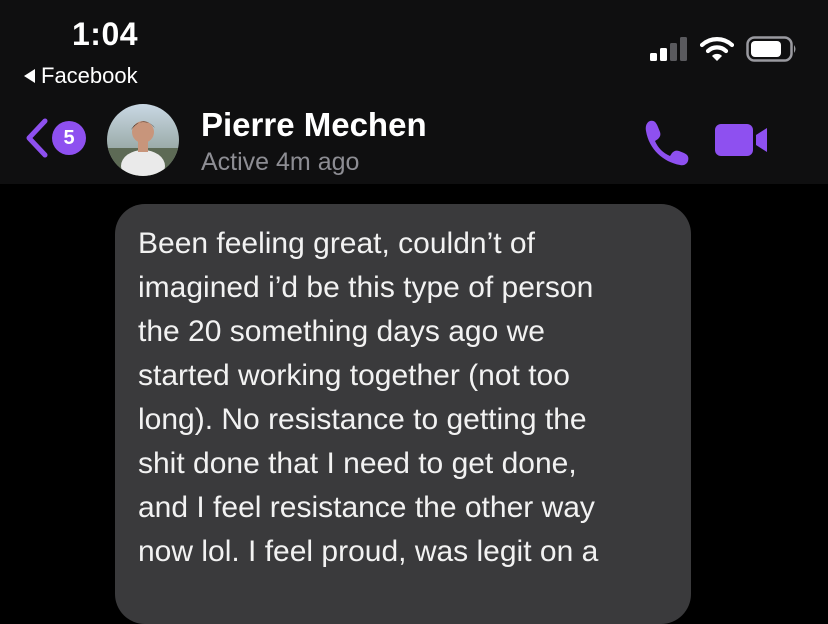  I want to click on video-camera-icon, so click(741, 140).